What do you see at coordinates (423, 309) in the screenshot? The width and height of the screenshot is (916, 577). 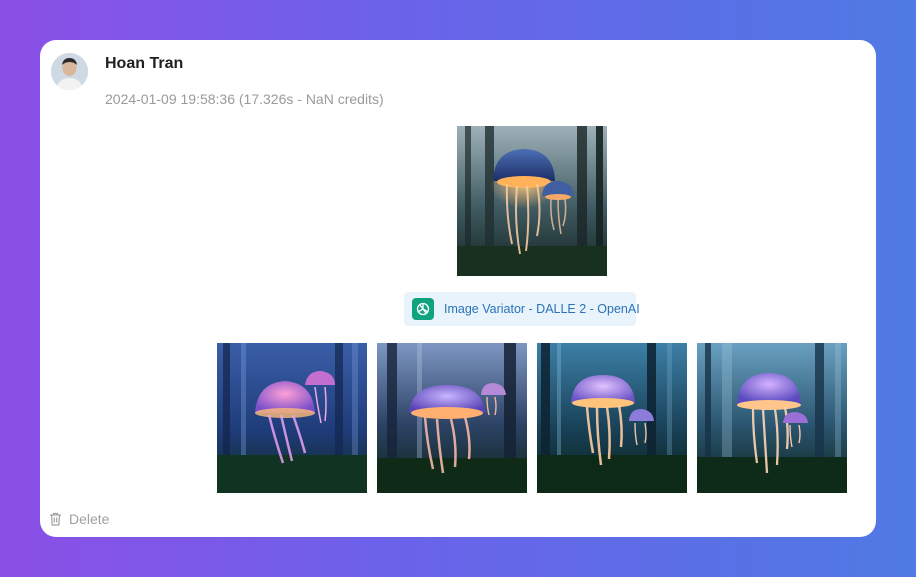 I see `openai-logo-icon` at bounding box center [423, 309].